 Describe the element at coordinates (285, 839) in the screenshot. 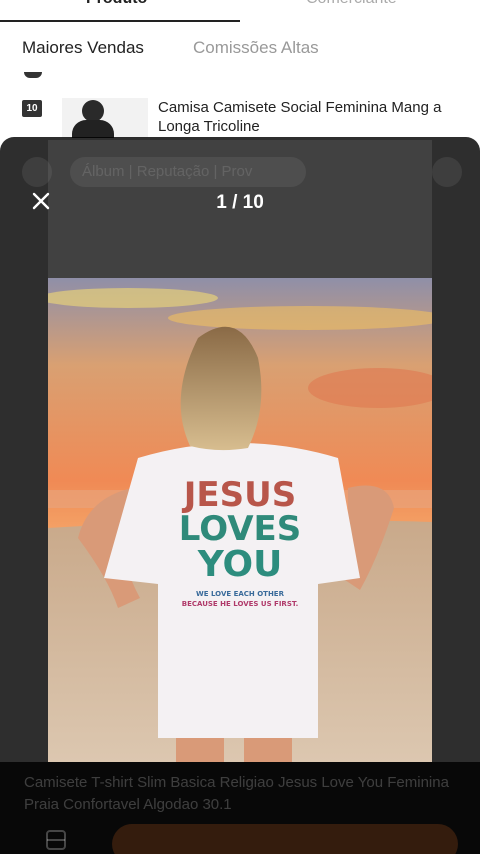

I see `ghost-action-button` at that location.